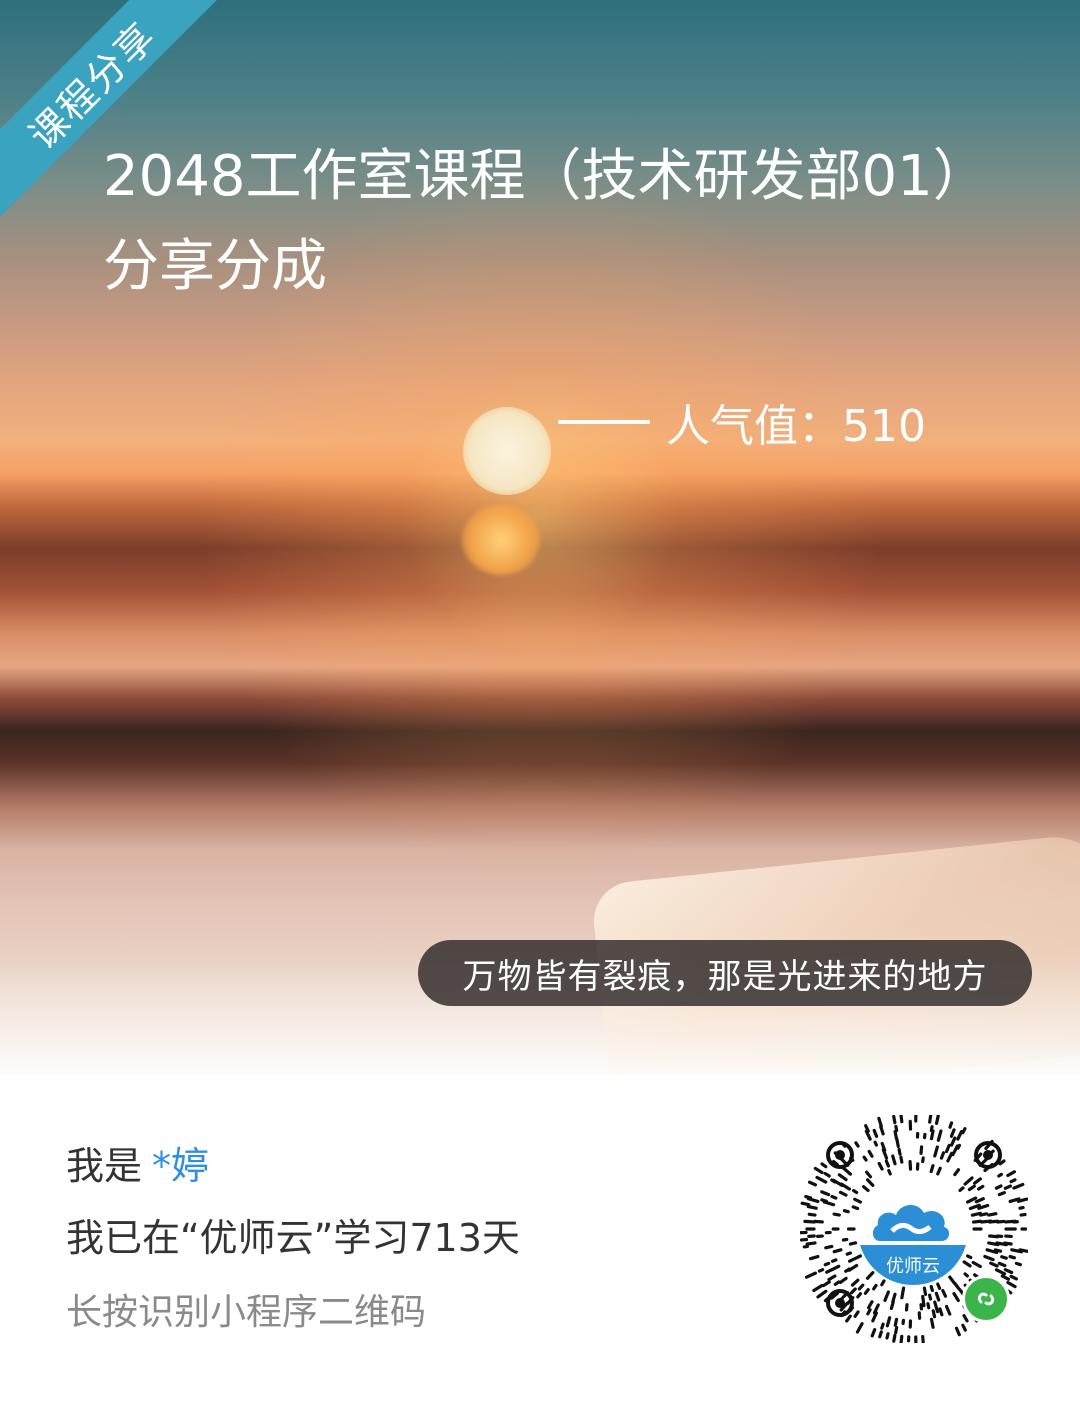 The width and height of the screenshot is (1080, 1409). Describe the element at coordinates (742, 422) in the screenshot. I see `popularity: 人气值：510` at that location.